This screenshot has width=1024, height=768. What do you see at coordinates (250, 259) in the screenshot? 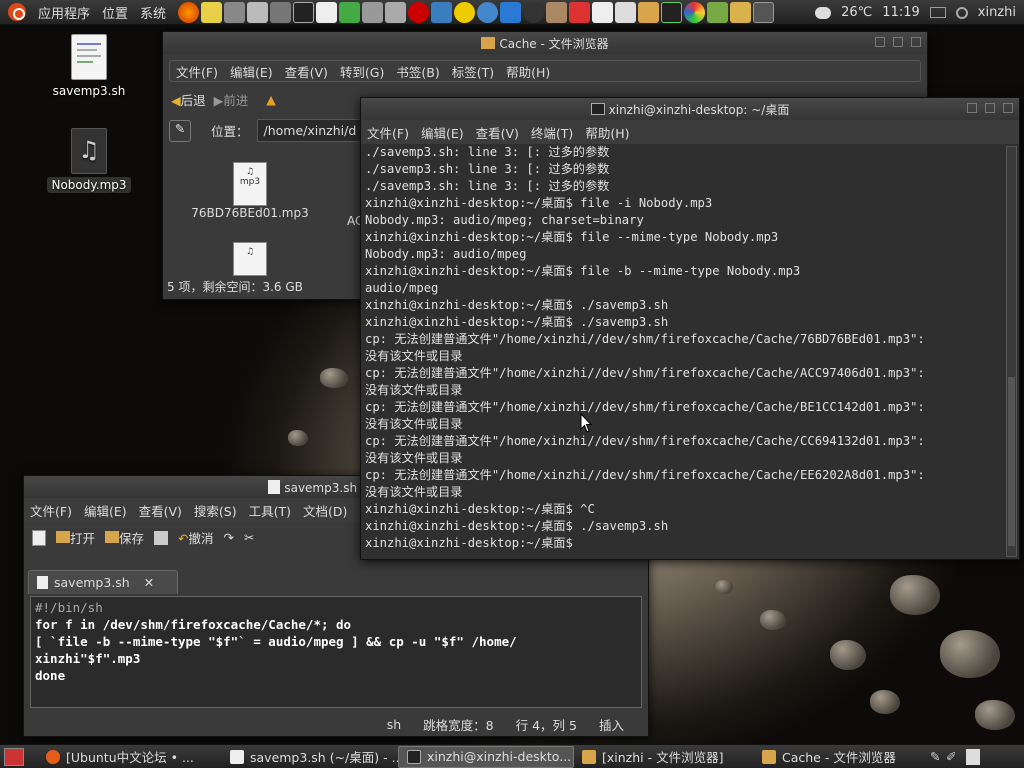
I see `file-item: ♫` at bounding box center [250, 259].